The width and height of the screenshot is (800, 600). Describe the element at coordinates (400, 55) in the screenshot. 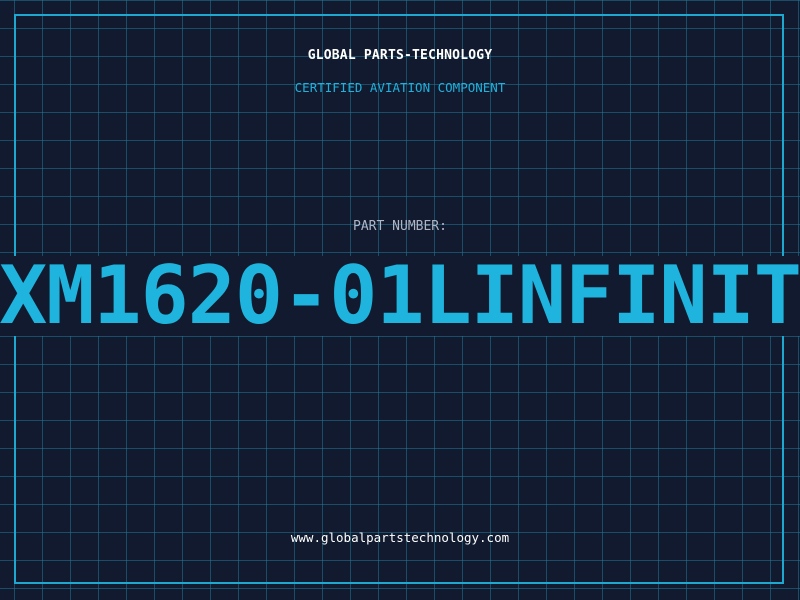

I see `company-name: GLOBAL PARTS-TECHNOLOGY` at that location.